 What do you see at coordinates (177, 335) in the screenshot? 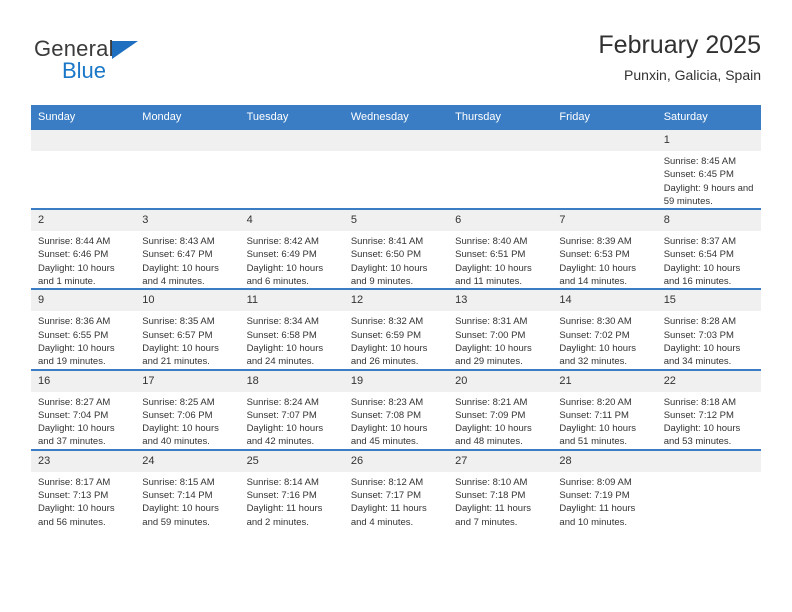
I see `sunset-text: Sunset: 6:57 PM` at bounding box center [177, 335].